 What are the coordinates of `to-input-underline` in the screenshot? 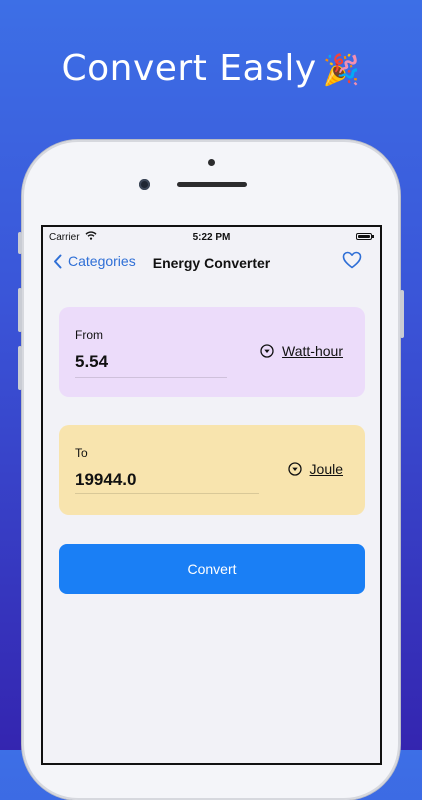 It's located at (167, 493).